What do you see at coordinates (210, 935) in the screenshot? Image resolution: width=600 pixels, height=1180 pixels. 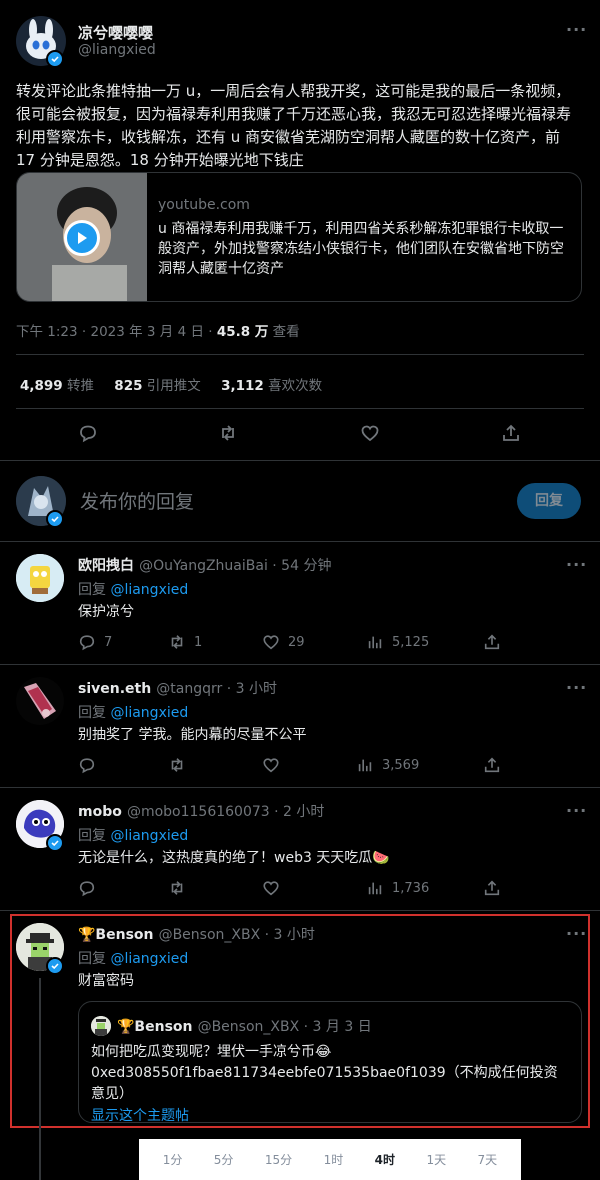 I see `reply-handle: @Benson_XBX` at bounding box center [210, 935].